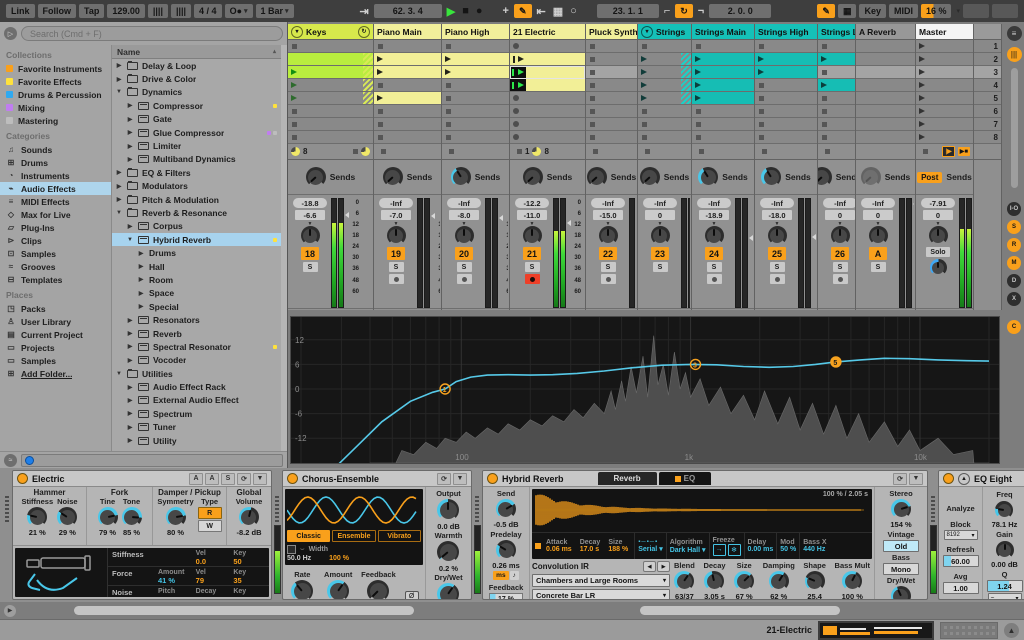 The height and width of the screenshot is (640, 1024). What do you see at coordinates (786, 32) in the screenshot?
I see `track-header-strings-high: Strings High` at bounding box center [786, 32].